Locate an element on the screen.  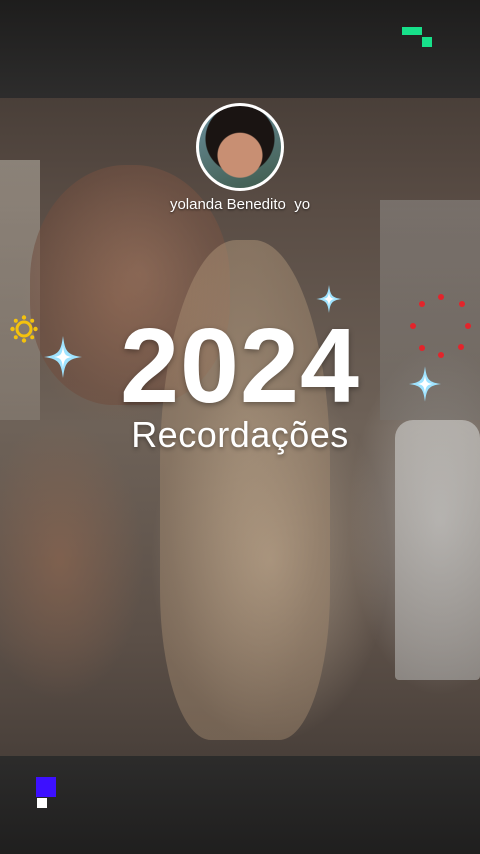
avatar-image is located at coordinates (240, 147).